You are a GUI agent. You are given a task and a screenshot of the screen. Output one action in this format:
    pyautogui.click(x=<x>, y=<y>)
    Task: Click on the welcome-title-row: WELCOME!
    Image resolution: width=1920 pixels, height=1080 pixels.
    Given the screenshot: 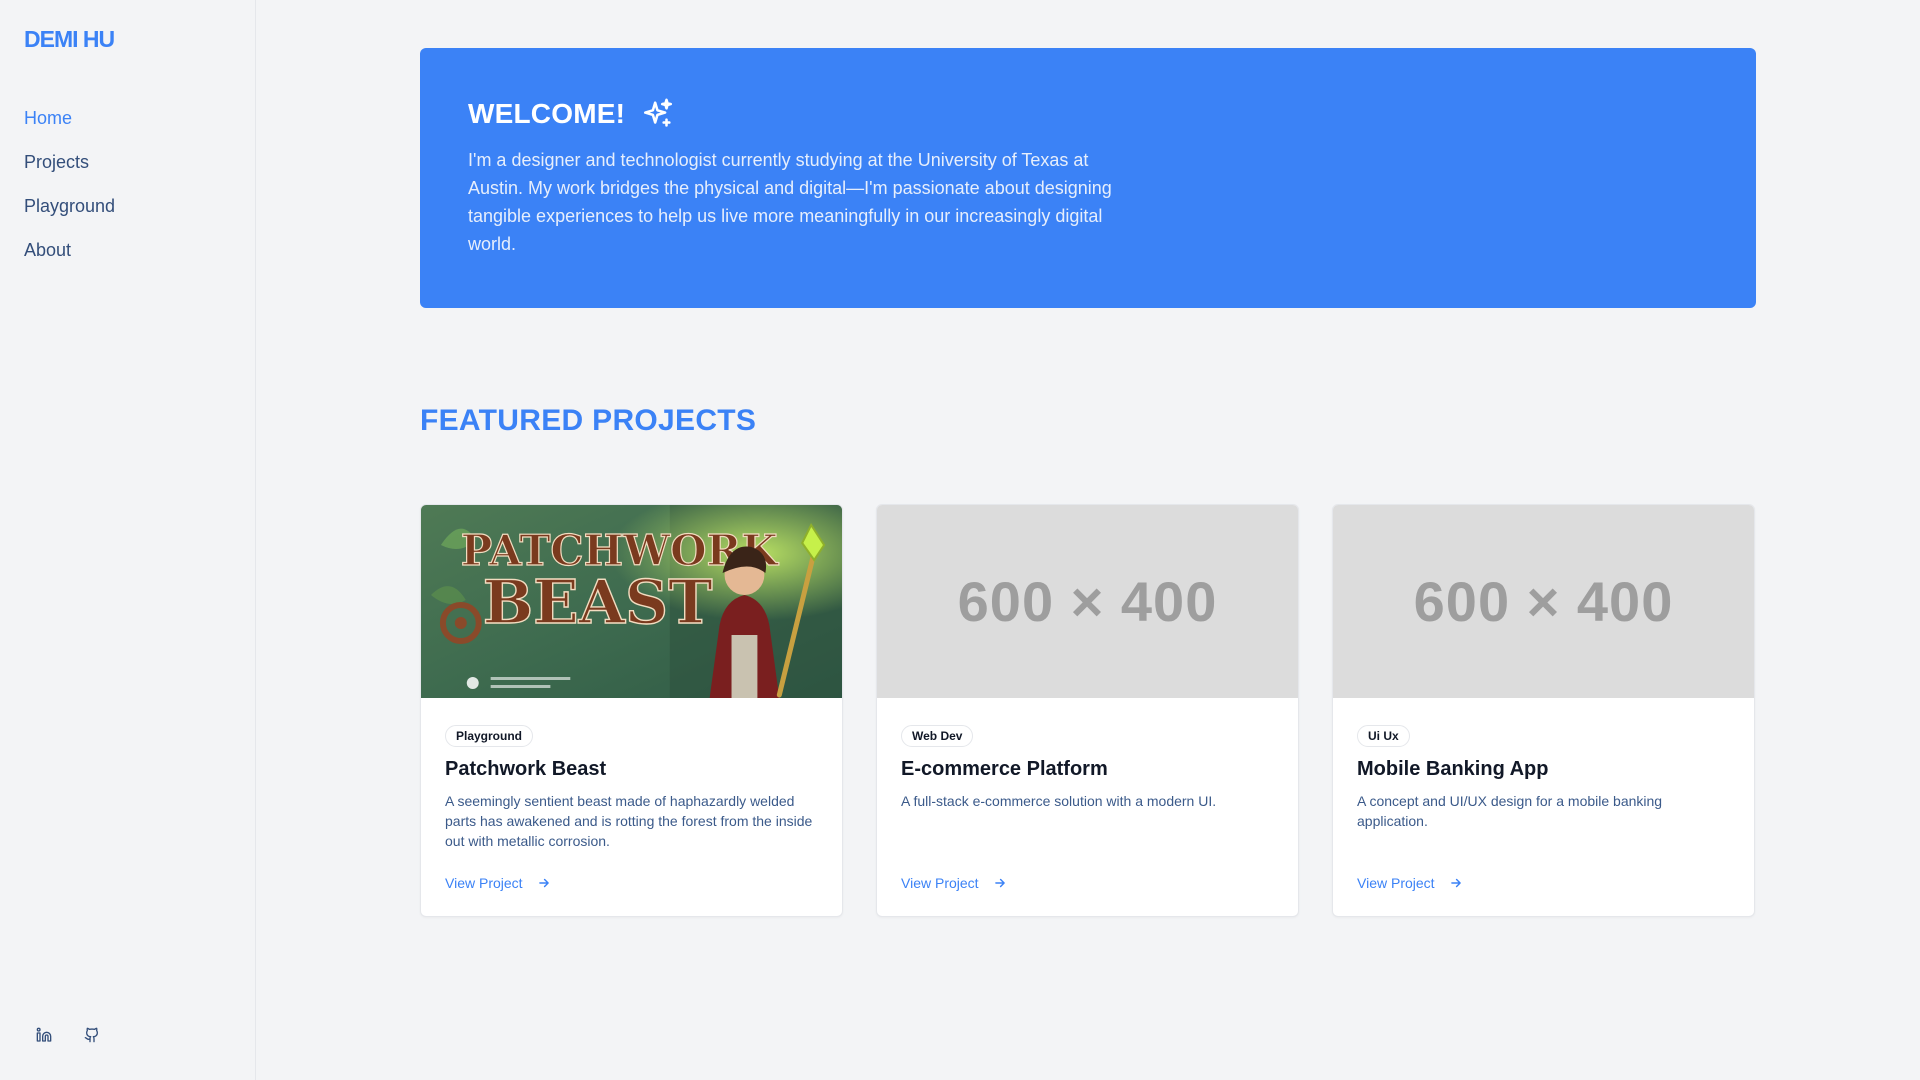 What is the action you would take?
    pyautogui.click(x=1088, y=114)
    